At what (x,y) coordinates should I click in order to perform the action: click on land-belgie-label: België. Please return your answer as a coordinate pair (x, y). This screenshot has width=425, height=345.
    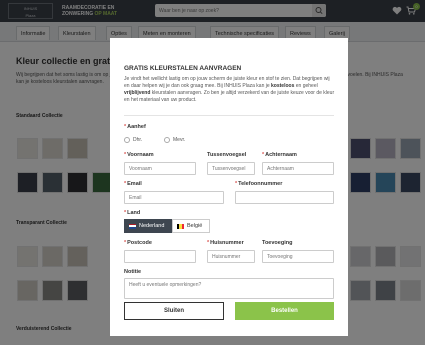
    Looking at the image, I should click on (195, 226).